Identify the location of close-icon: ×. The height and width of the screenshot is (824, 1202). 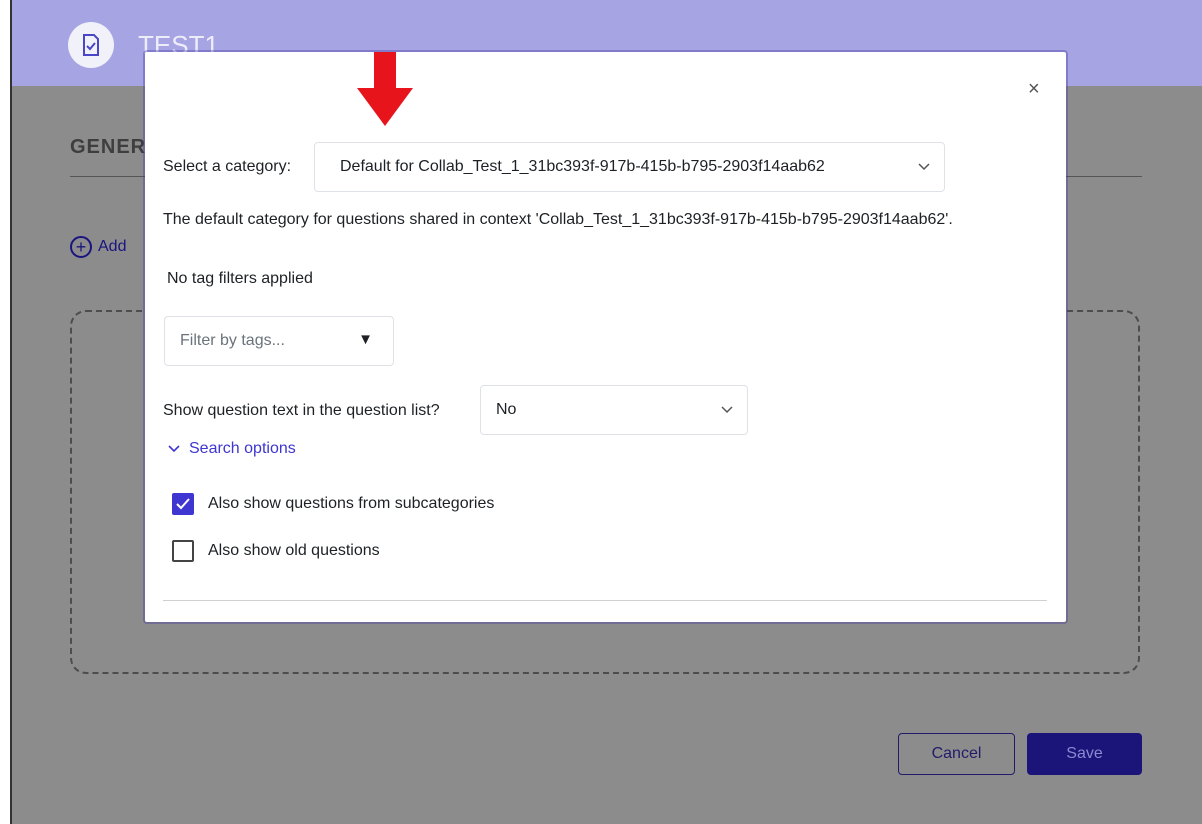
(1034, 89).